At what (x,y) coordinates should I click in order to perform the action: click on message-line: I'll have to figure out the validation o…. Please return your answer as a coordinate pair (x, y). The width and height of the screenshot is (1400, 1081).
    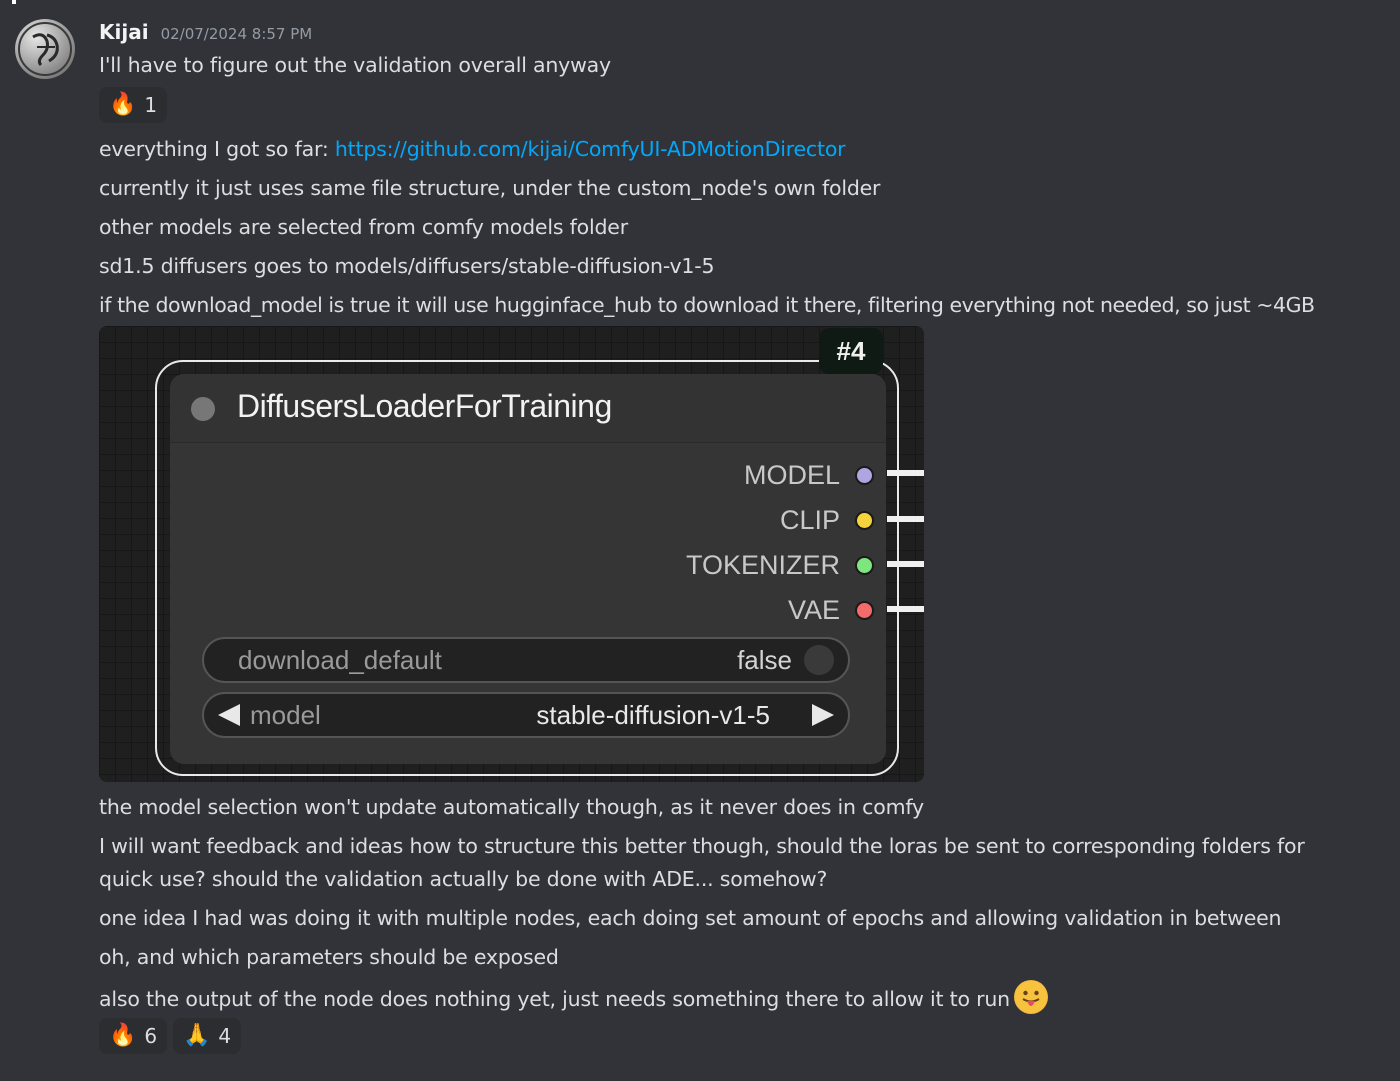
    Looking at the image, I should click on (355, 65).